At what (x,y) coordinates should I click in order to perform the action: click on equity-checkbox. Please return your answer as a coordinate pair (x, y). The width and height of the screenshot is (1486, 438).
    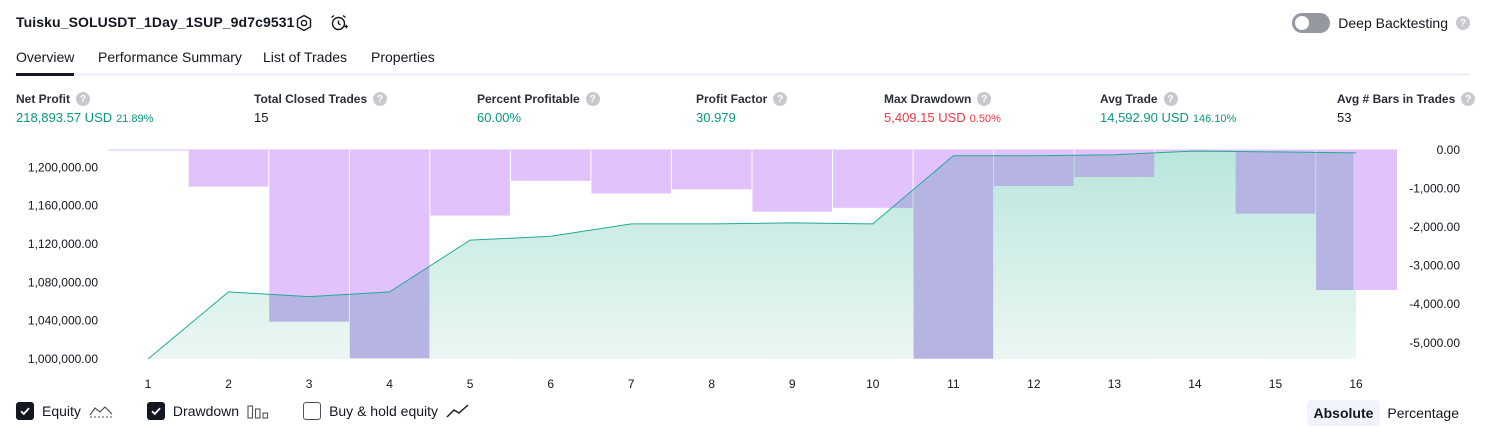
    Looking at the image, I should click on (25, 411).